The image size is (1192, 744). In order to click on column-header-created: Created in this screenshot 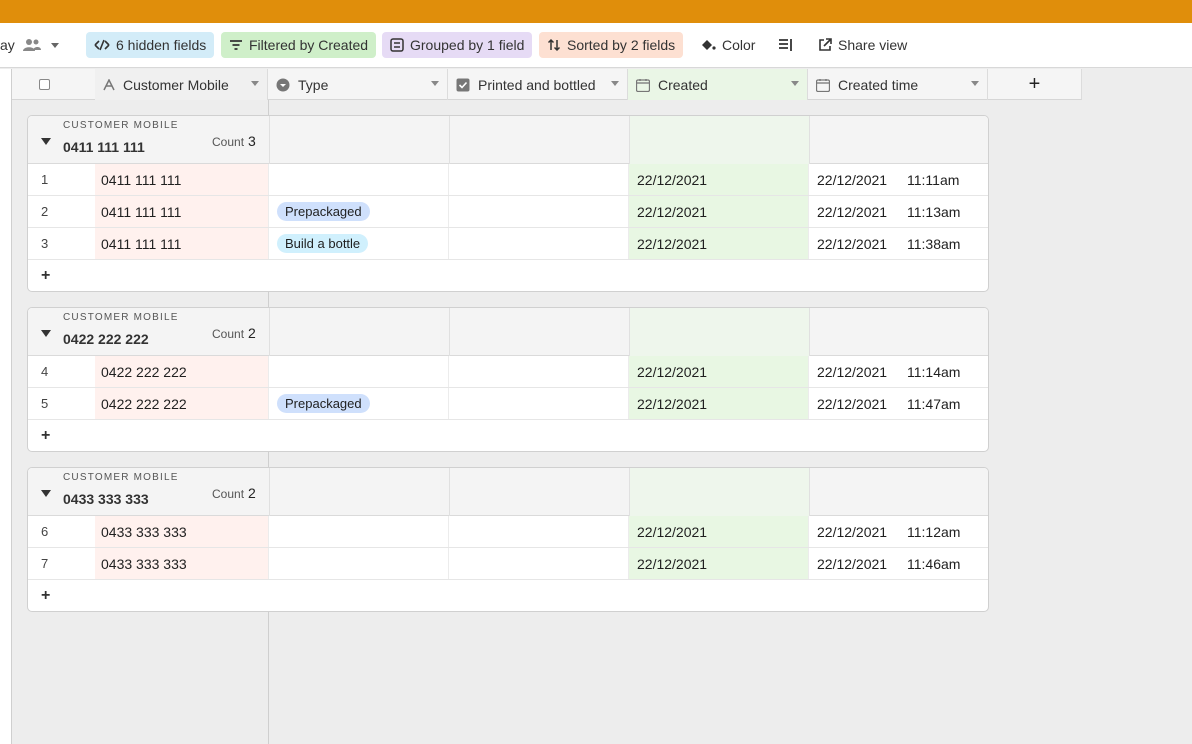, I will do `click(718, 84)`.